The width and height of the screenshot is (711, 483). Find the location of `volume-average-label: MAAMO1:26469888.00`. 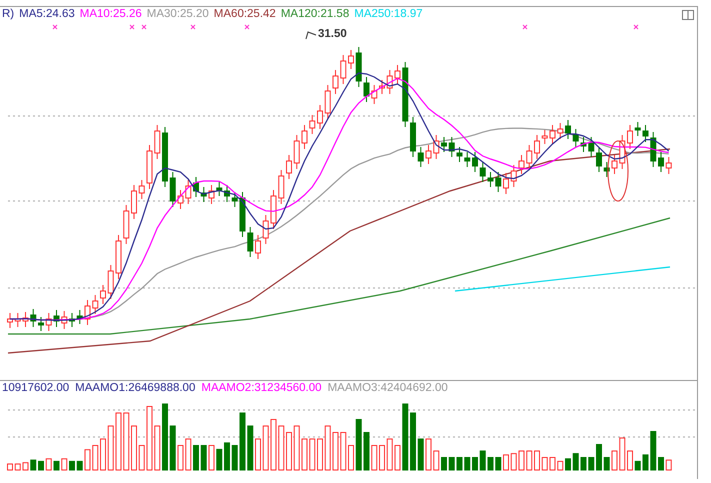

volume-average-label: MAAMO1:26469888.00 is located at coordinates (135, 388).